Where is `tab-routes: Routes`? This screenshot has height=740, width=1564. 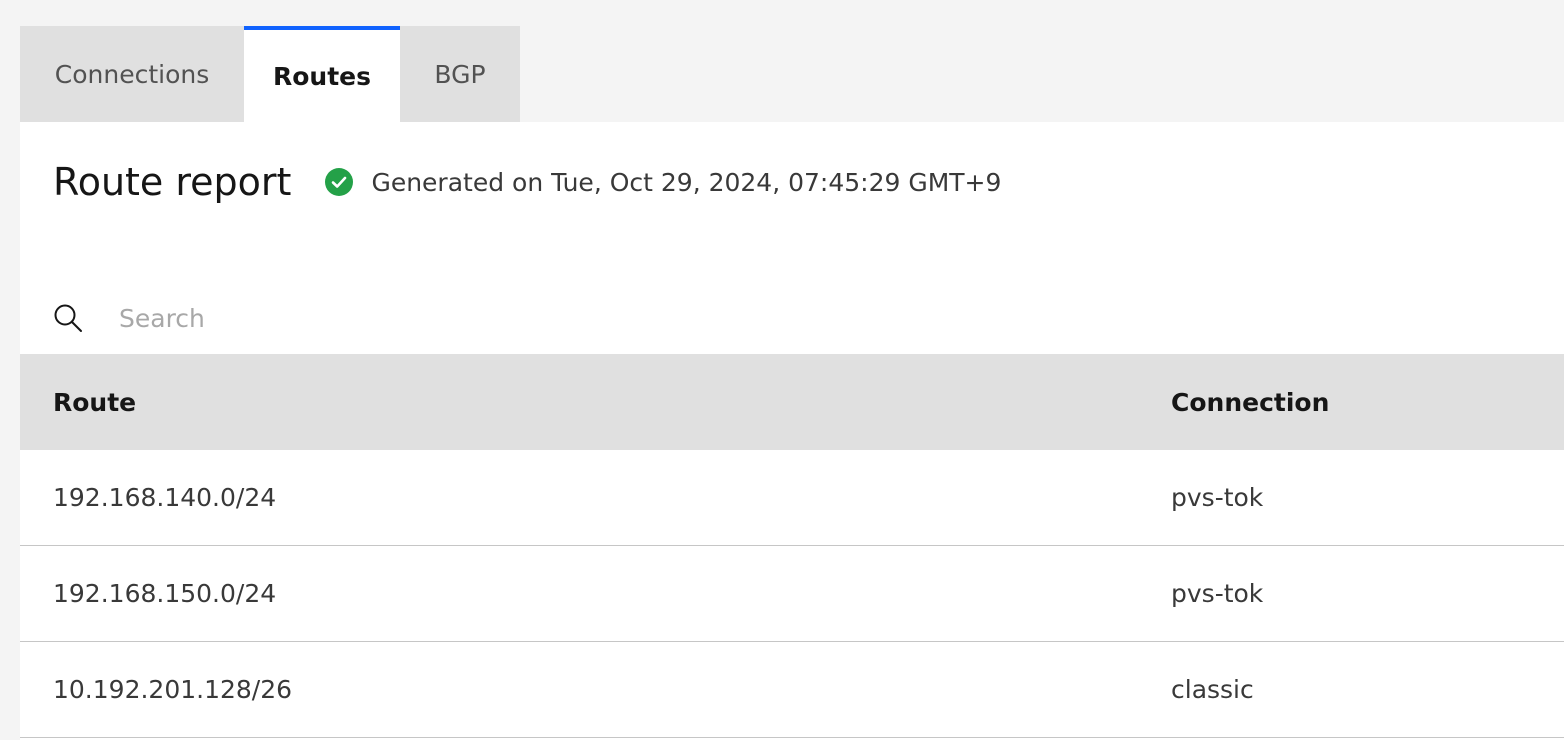 tab-routes: Routes is located at coordinates (322, 74).